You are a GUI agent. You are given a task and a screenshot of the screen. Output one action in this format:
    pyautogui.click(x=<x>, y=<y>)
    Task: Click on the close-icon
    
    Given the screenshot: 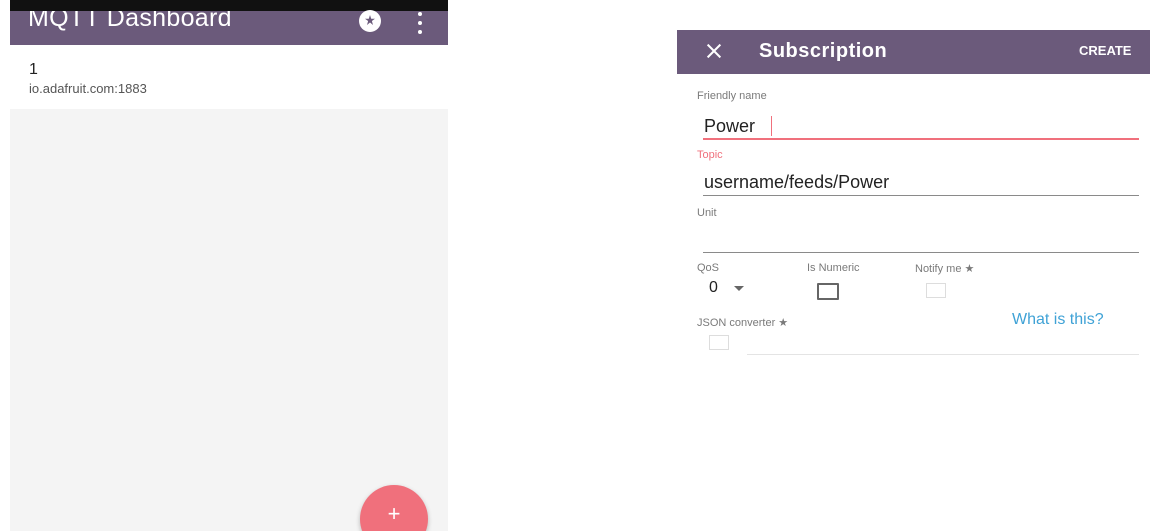 What is the action you would take?
    pyautogui.click(x=714, y=51)
    